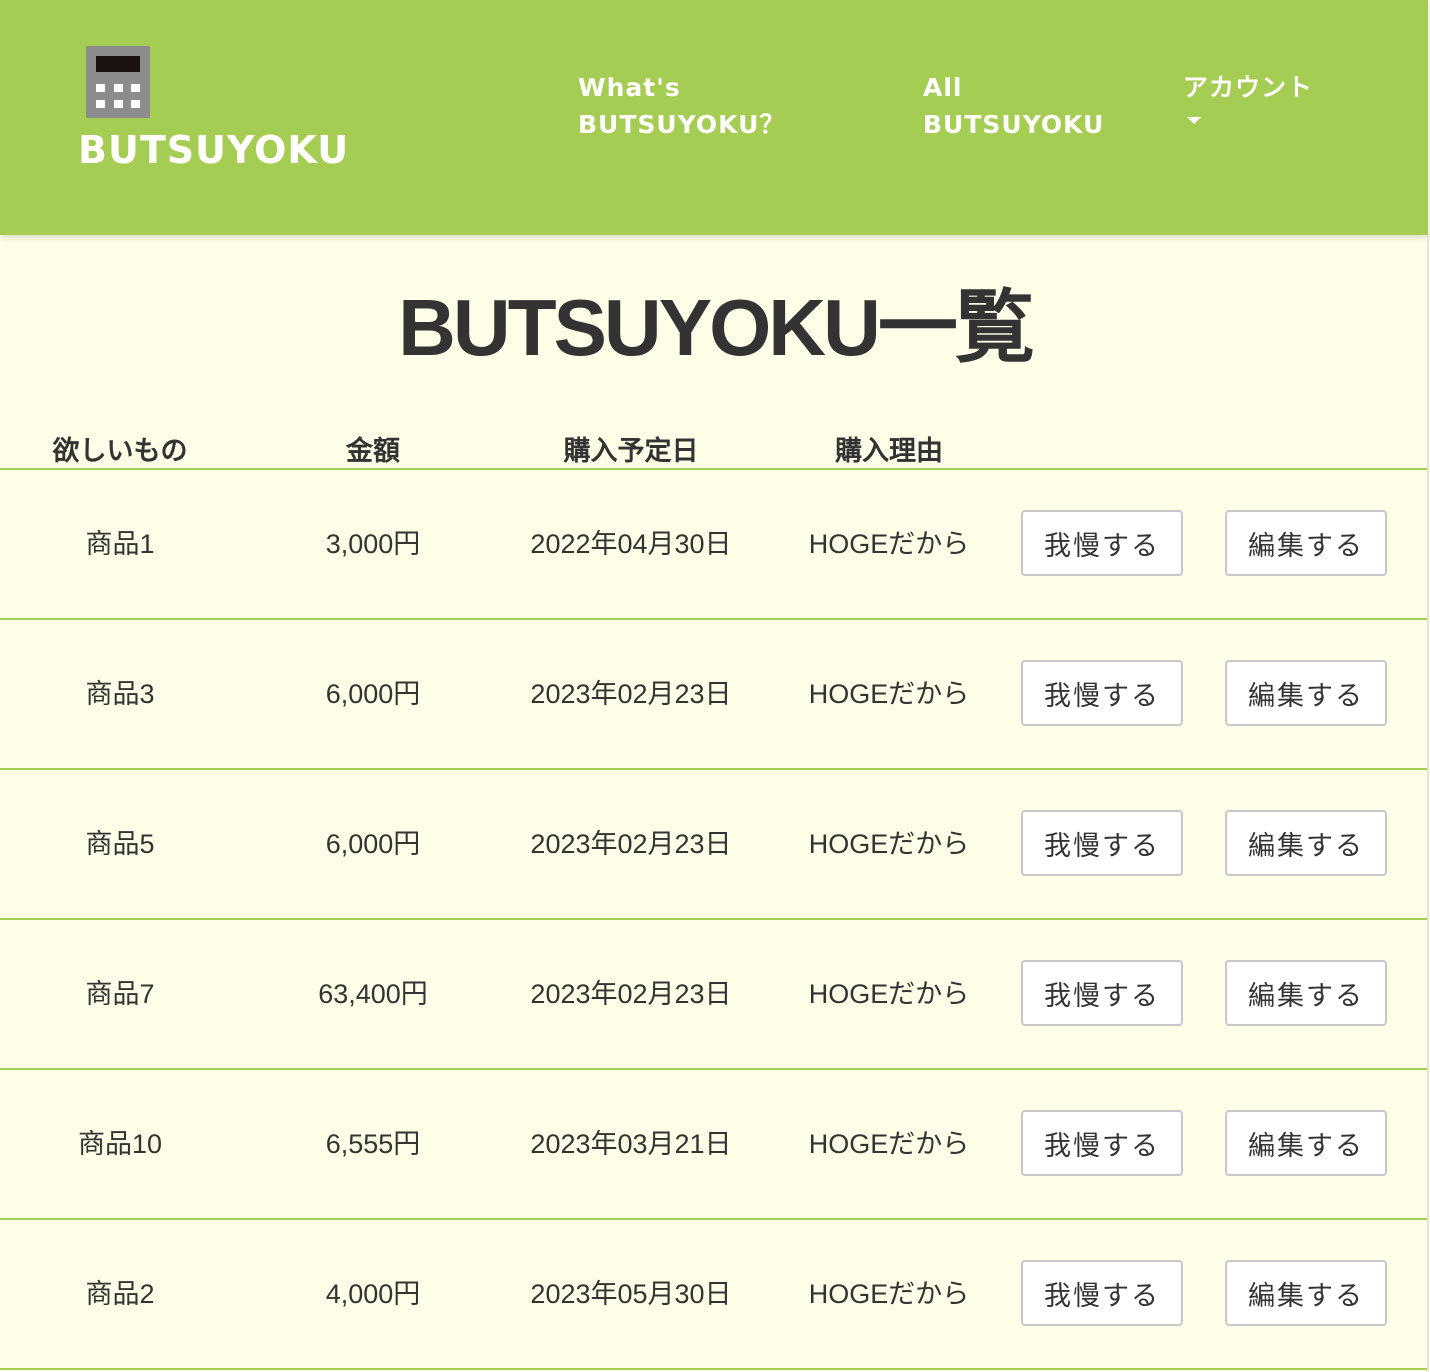 The image size is (1430, 1372). What do you see at coordinates (120, 1144) in the screenshot?
I see `item-name: 商品10` at bounding box center [120, 1144].